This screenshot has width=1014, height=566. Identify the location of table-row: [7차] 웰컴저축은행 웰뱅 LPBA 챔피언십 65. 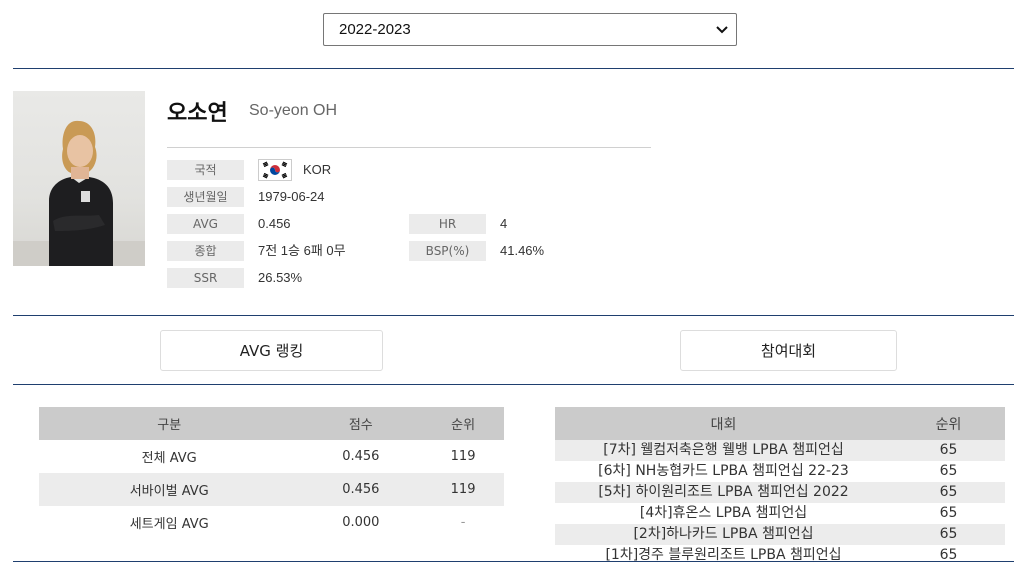
(780, 450).